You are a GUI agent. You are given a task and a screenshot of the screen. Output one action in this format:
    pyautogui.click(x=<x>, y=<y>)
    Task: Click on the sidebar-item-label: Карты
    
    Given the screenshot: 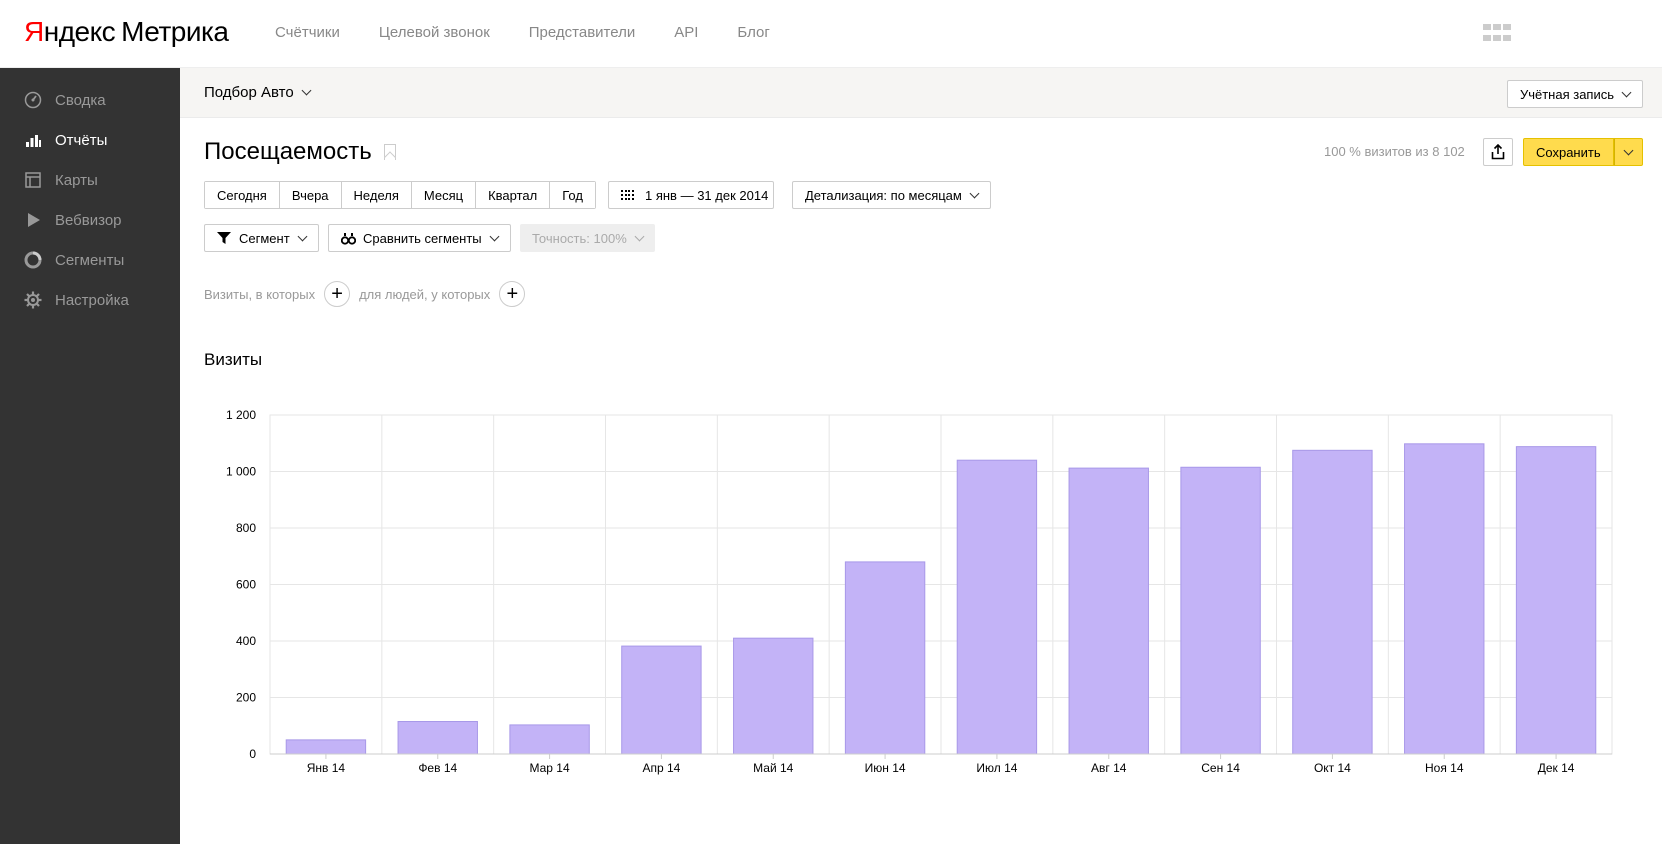 What is the action you would take?
    pyautogui.click(x=76, y=180)
    